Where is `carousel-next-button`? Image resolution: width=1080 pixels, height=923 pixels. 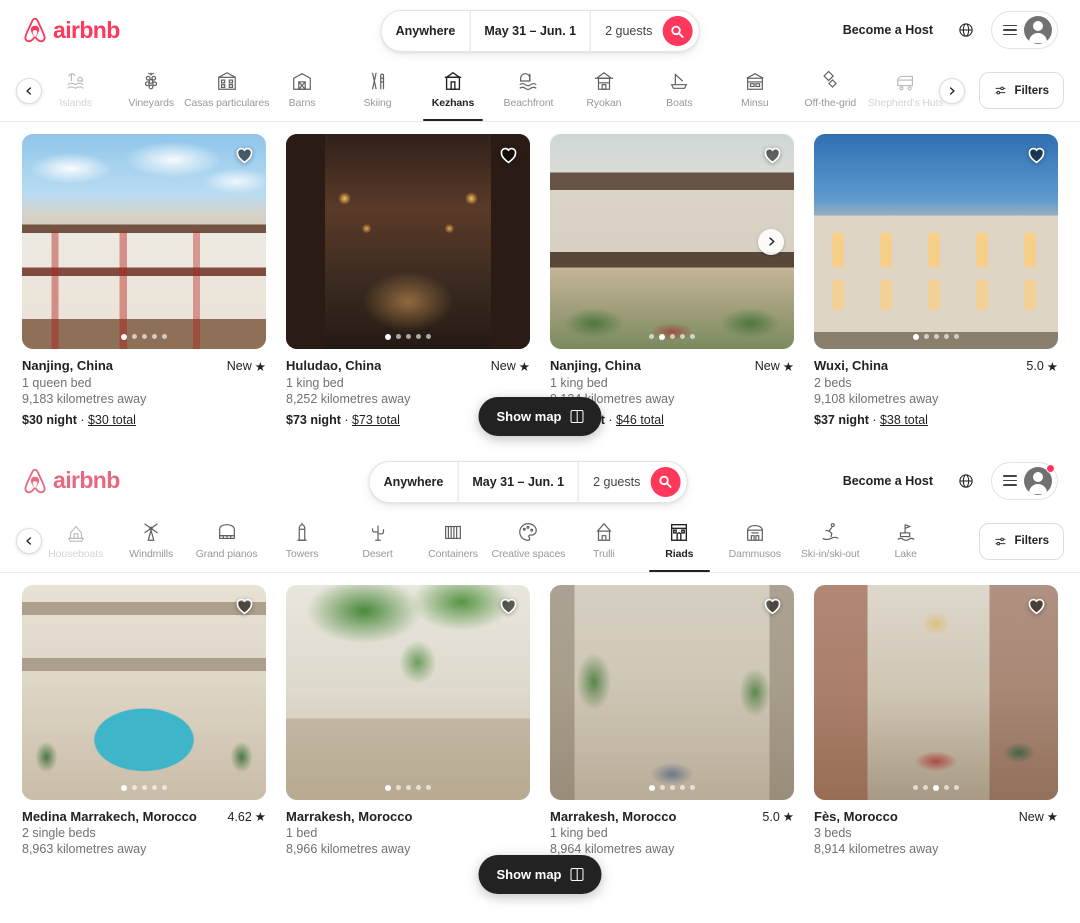 carousel-next-button is located at coordinates (771, 241).